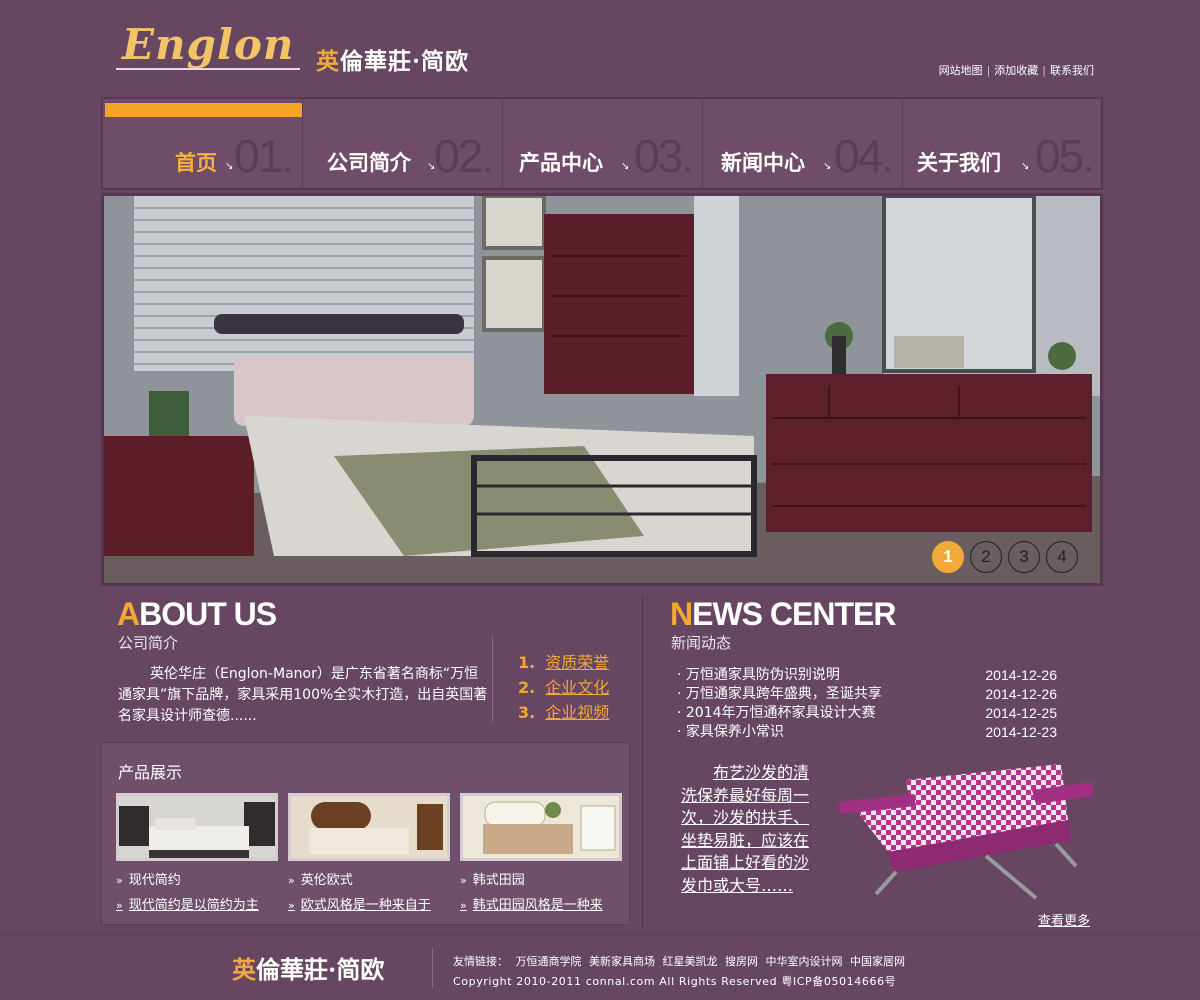  I want to click on footer-separator, so click(600, 934).